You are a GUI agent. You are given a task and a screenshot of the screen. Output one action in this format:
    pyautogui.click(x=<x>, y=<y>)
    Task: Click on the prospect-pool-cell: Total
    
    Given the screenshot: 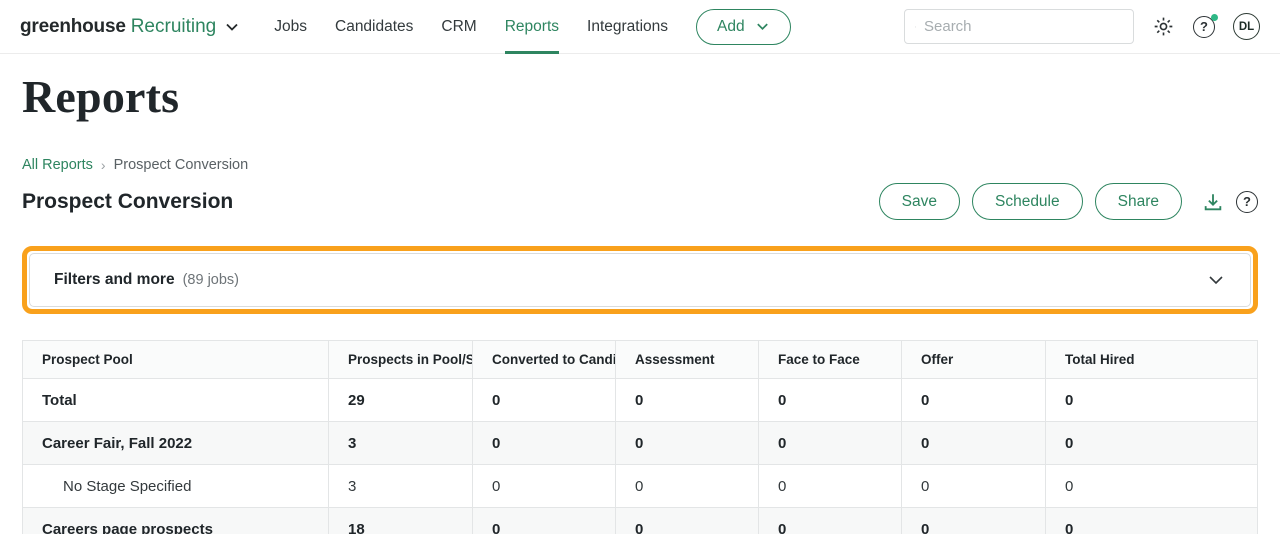 What is the action you would take?
    pyautogui.click(x=175, y=400)
    